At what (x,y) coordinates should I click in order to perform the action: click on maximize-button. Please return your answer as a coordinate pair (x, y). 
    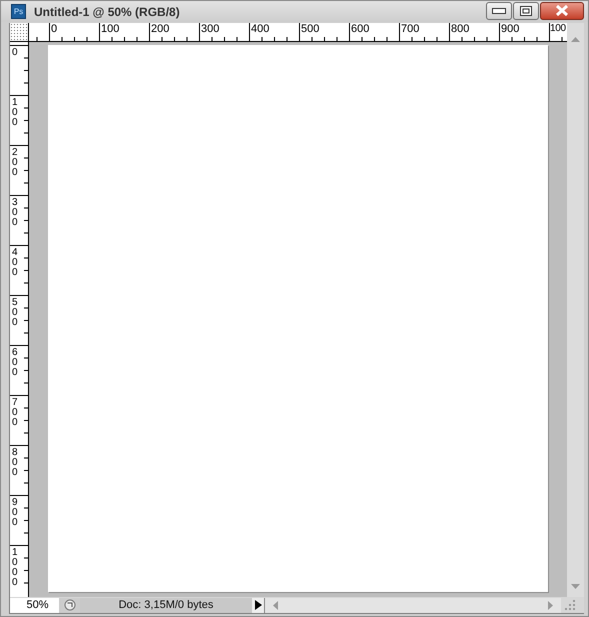
    Looking at the image, I should click on (526, 11).